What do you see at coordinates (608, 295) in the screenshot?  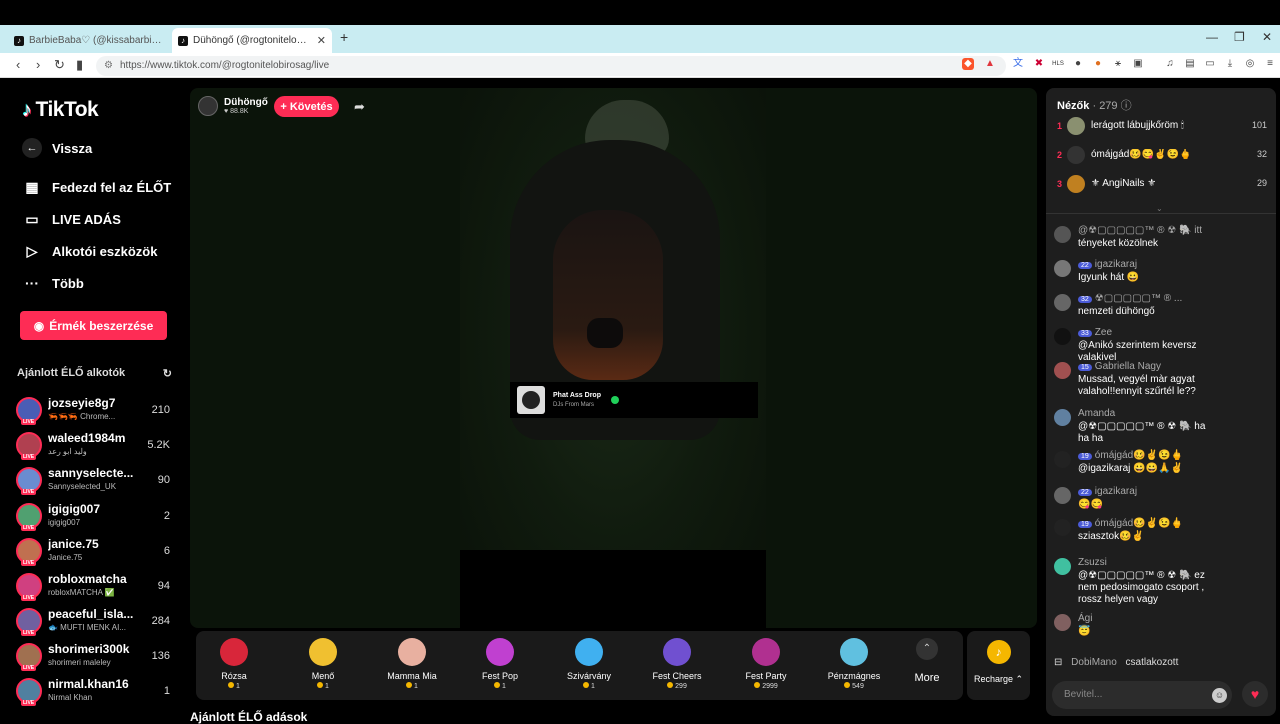 I see `doberman-face` at bounding box center [608, 295].